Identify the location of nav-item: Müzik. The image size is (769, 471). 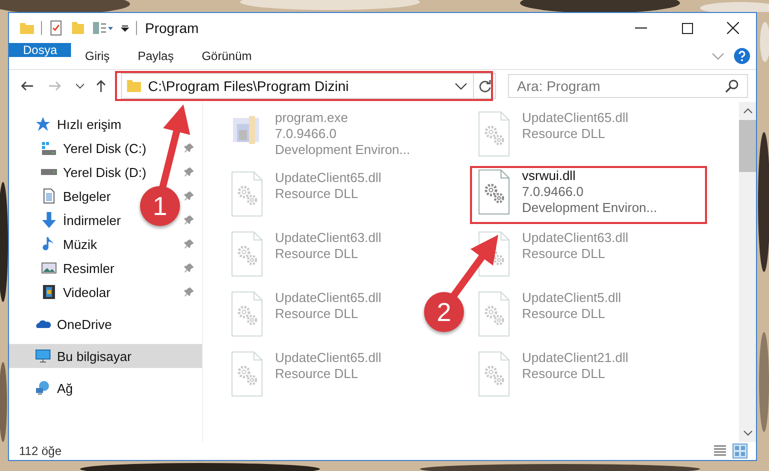
(69, 244).